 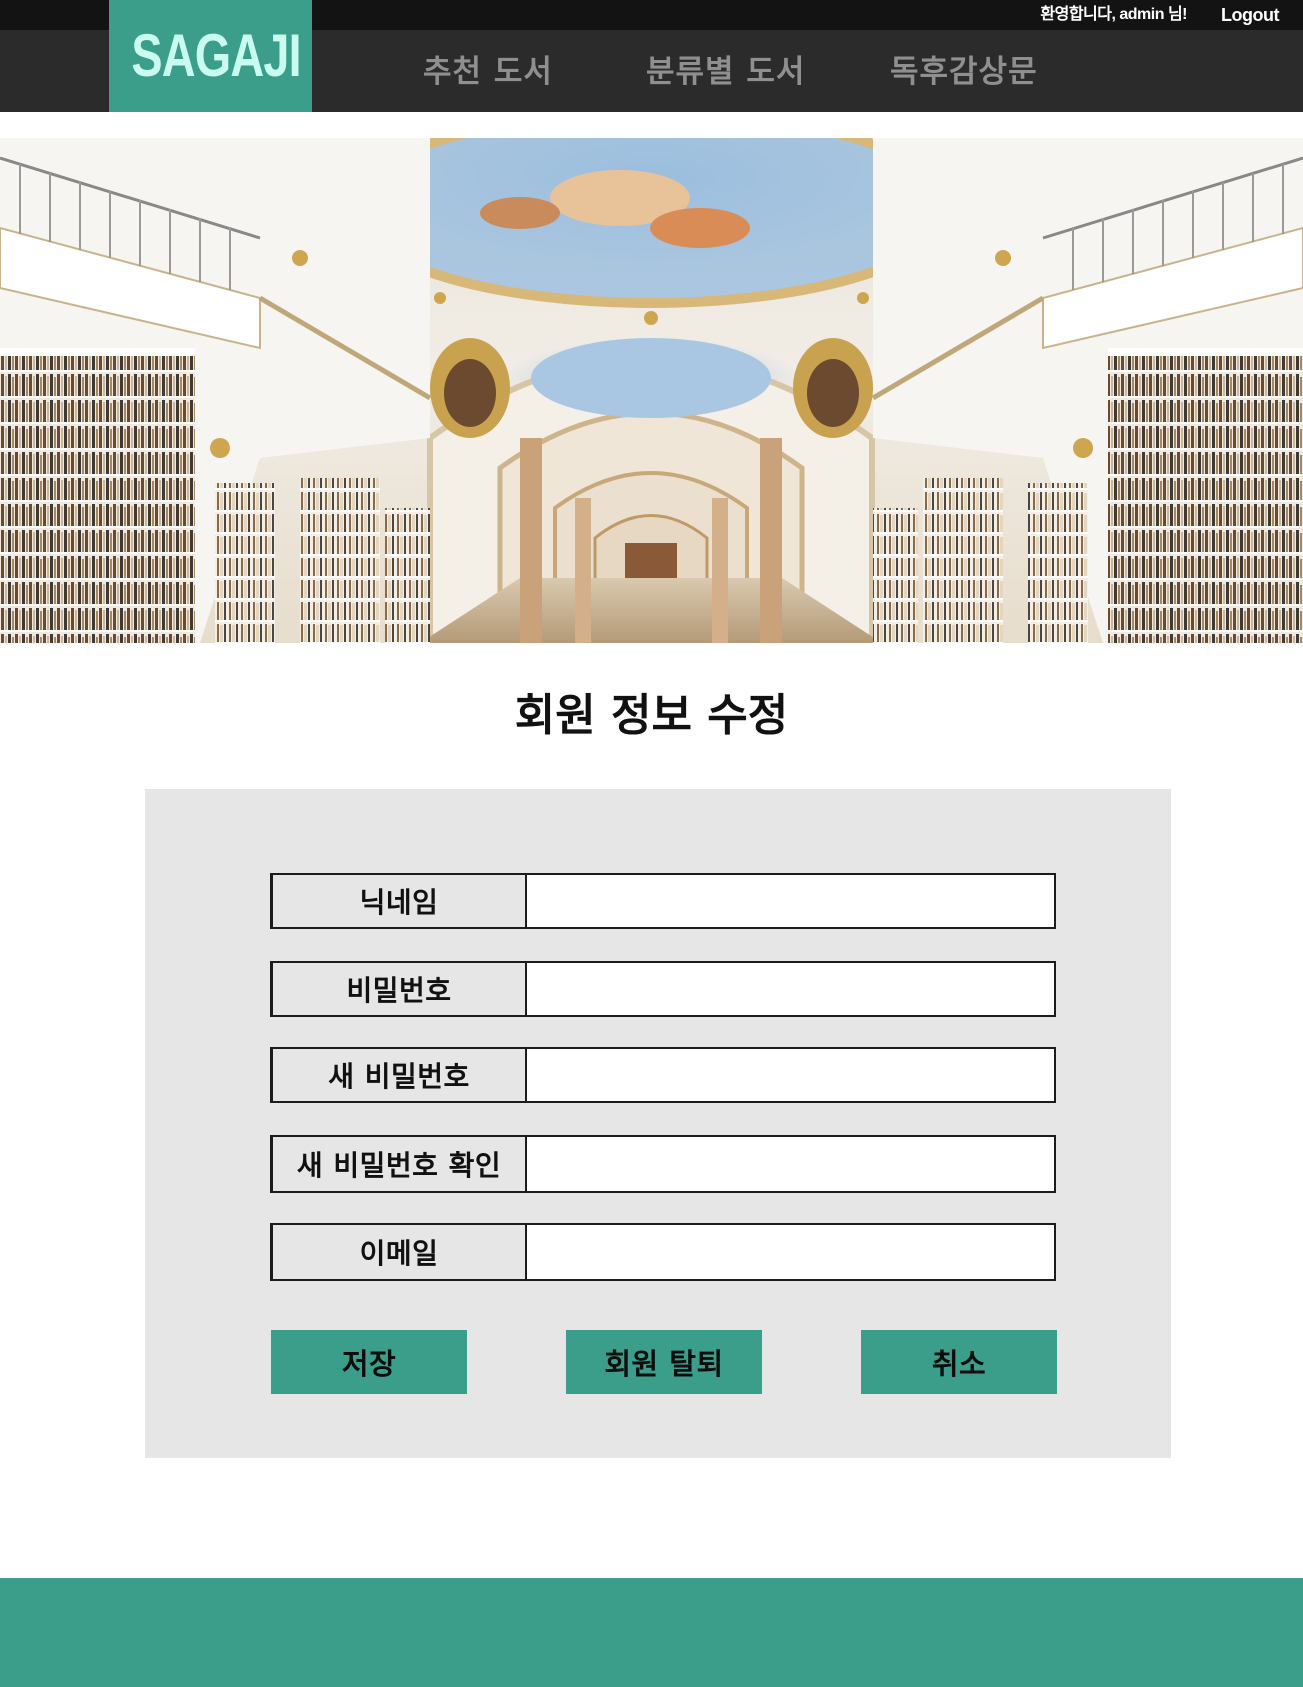 I want to click on new-password-row: 새 비밀번호, so click(x=663, y=1075).